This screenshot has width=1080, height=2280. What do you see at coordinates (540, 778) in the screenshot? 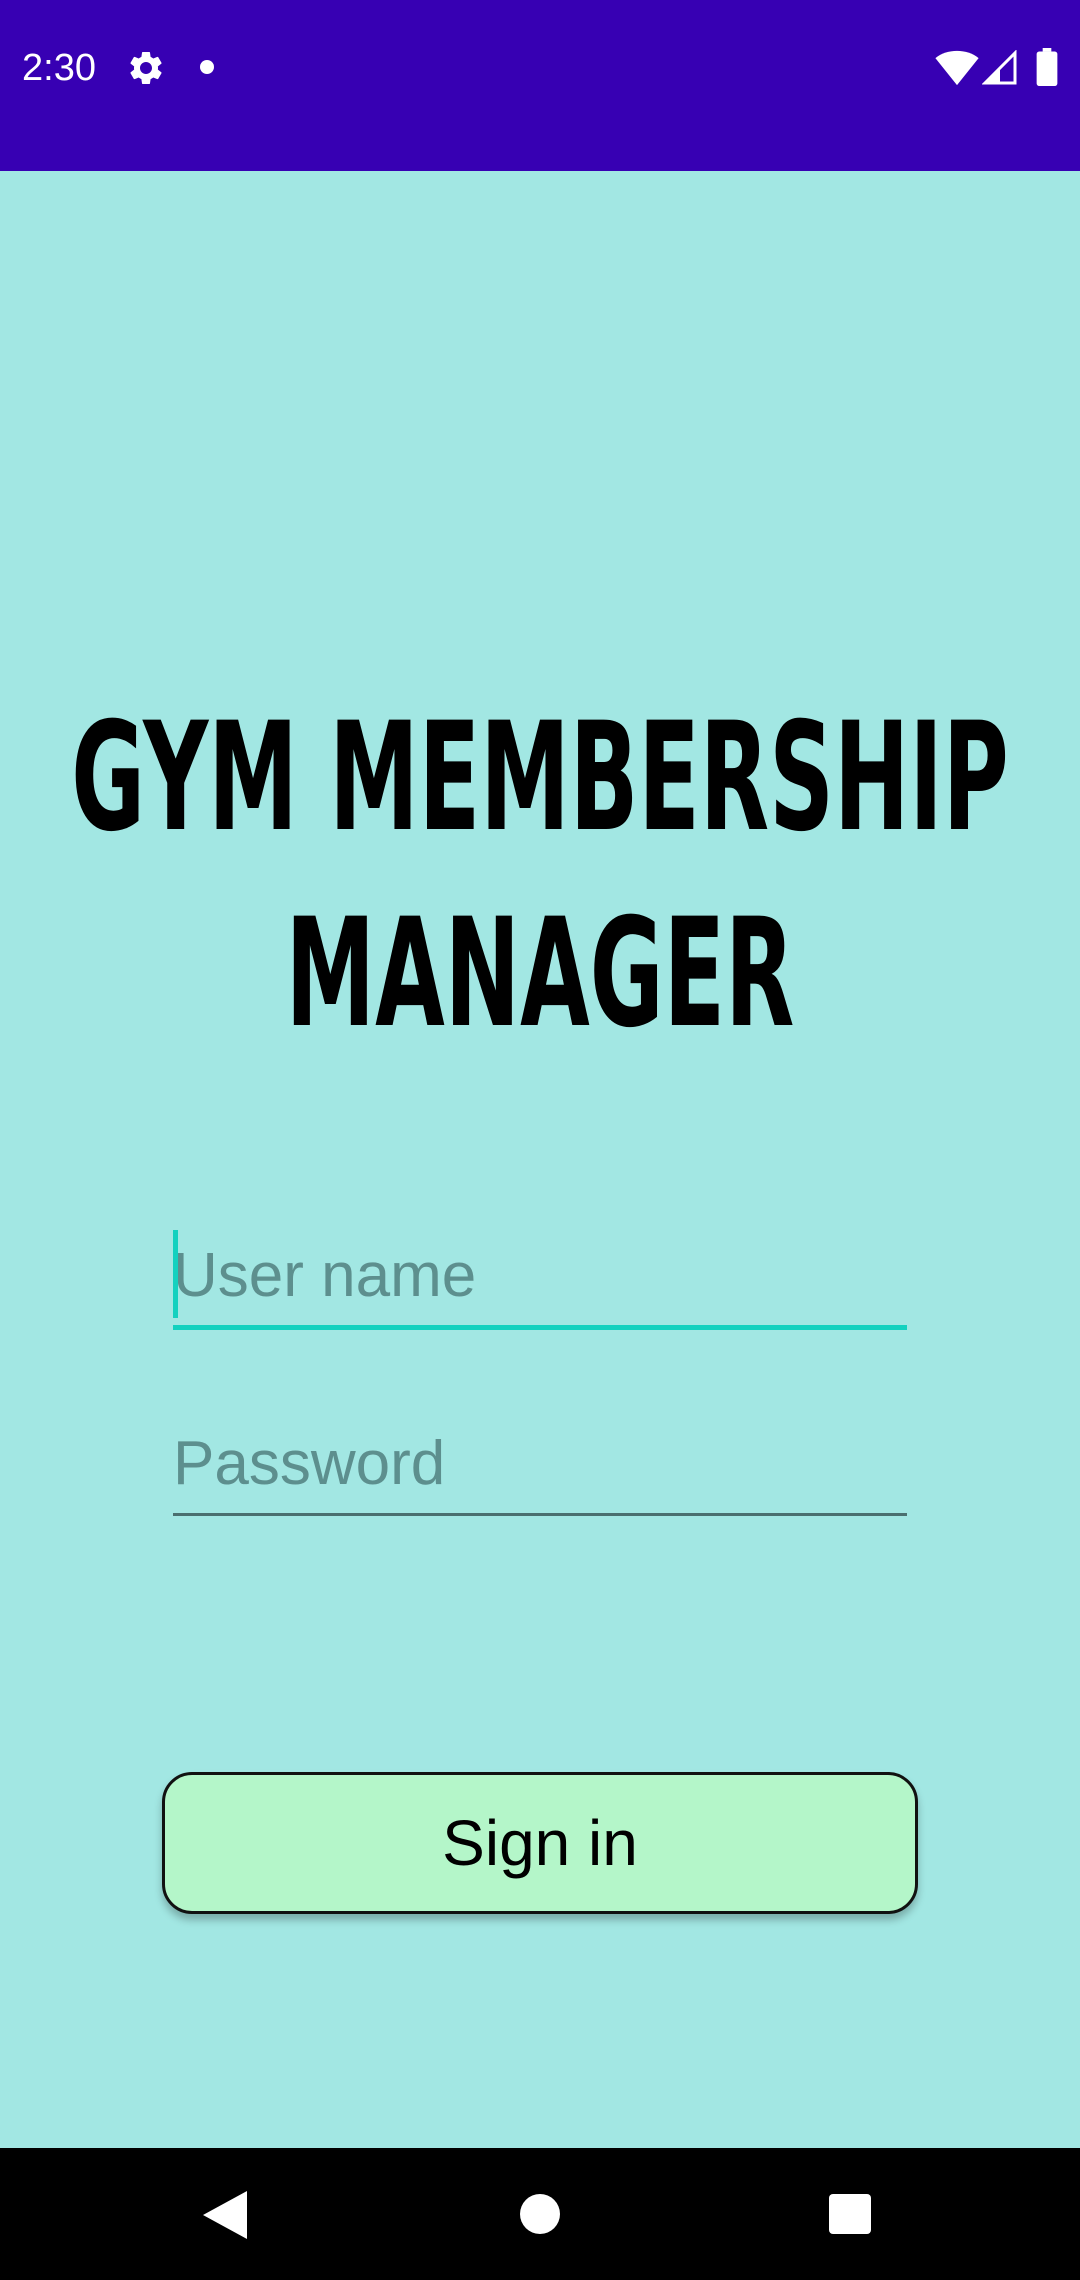
I see `app-title-line-1: GYM MEMBERSHIP` at bounding box center [540, 778].